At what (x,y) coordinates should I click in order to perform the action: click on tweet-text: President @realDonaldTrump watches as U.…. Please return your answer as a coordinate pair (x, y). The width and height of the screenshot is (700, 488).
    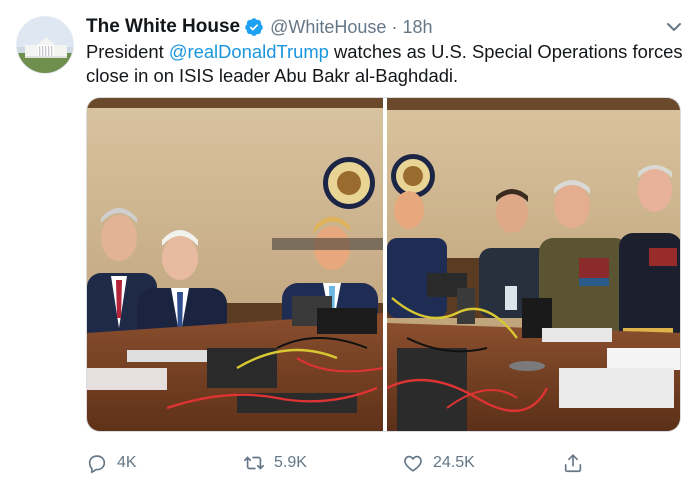
    Looking at the image, I should click on (386, 64).